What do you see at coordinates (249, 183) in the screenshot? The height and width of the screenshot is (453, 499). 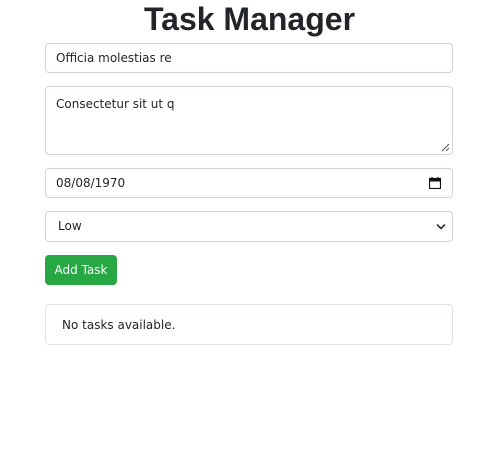 I see `due-date-input: 08/08/1970` at bounding box center [249, 183].